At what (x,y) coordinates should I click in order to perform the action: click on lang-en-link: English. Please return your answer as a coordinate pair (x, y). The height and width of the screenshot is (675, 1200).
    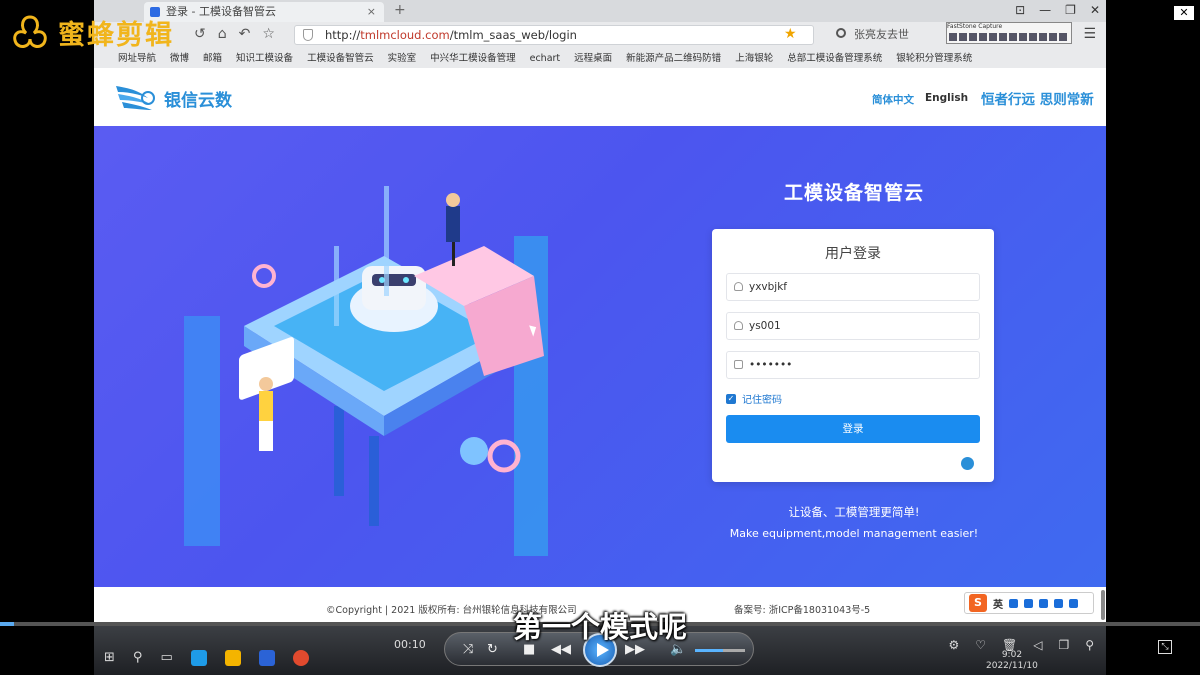
    Looking at the image, I should click on (946, 98).